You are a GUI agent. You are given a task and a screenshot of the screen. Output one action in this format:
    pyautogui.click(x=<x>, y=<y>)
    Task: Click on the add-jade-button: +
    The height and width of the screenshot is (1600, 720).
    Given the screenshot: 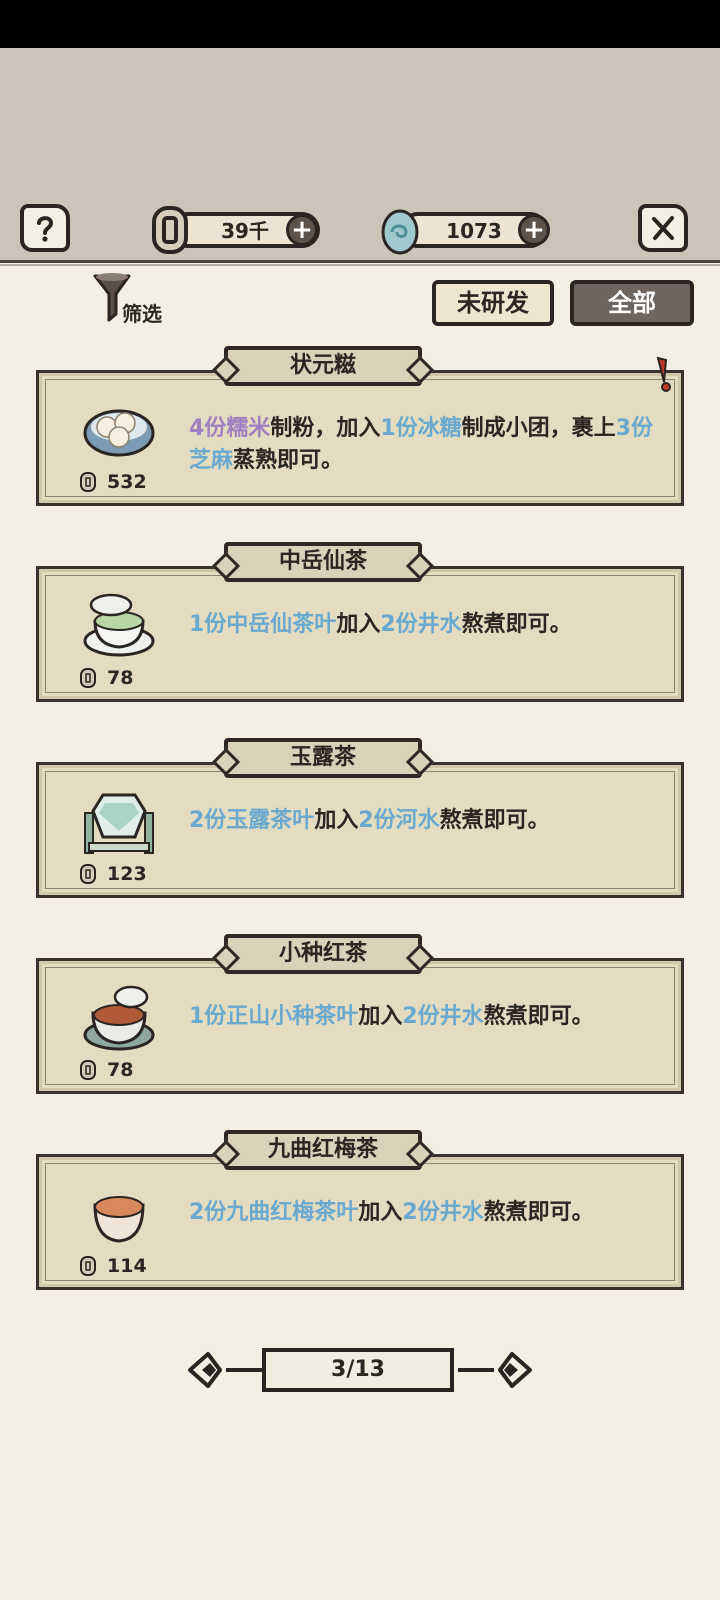 What is the action you would take?
    pyautogui.click(x=534, y=230)
    